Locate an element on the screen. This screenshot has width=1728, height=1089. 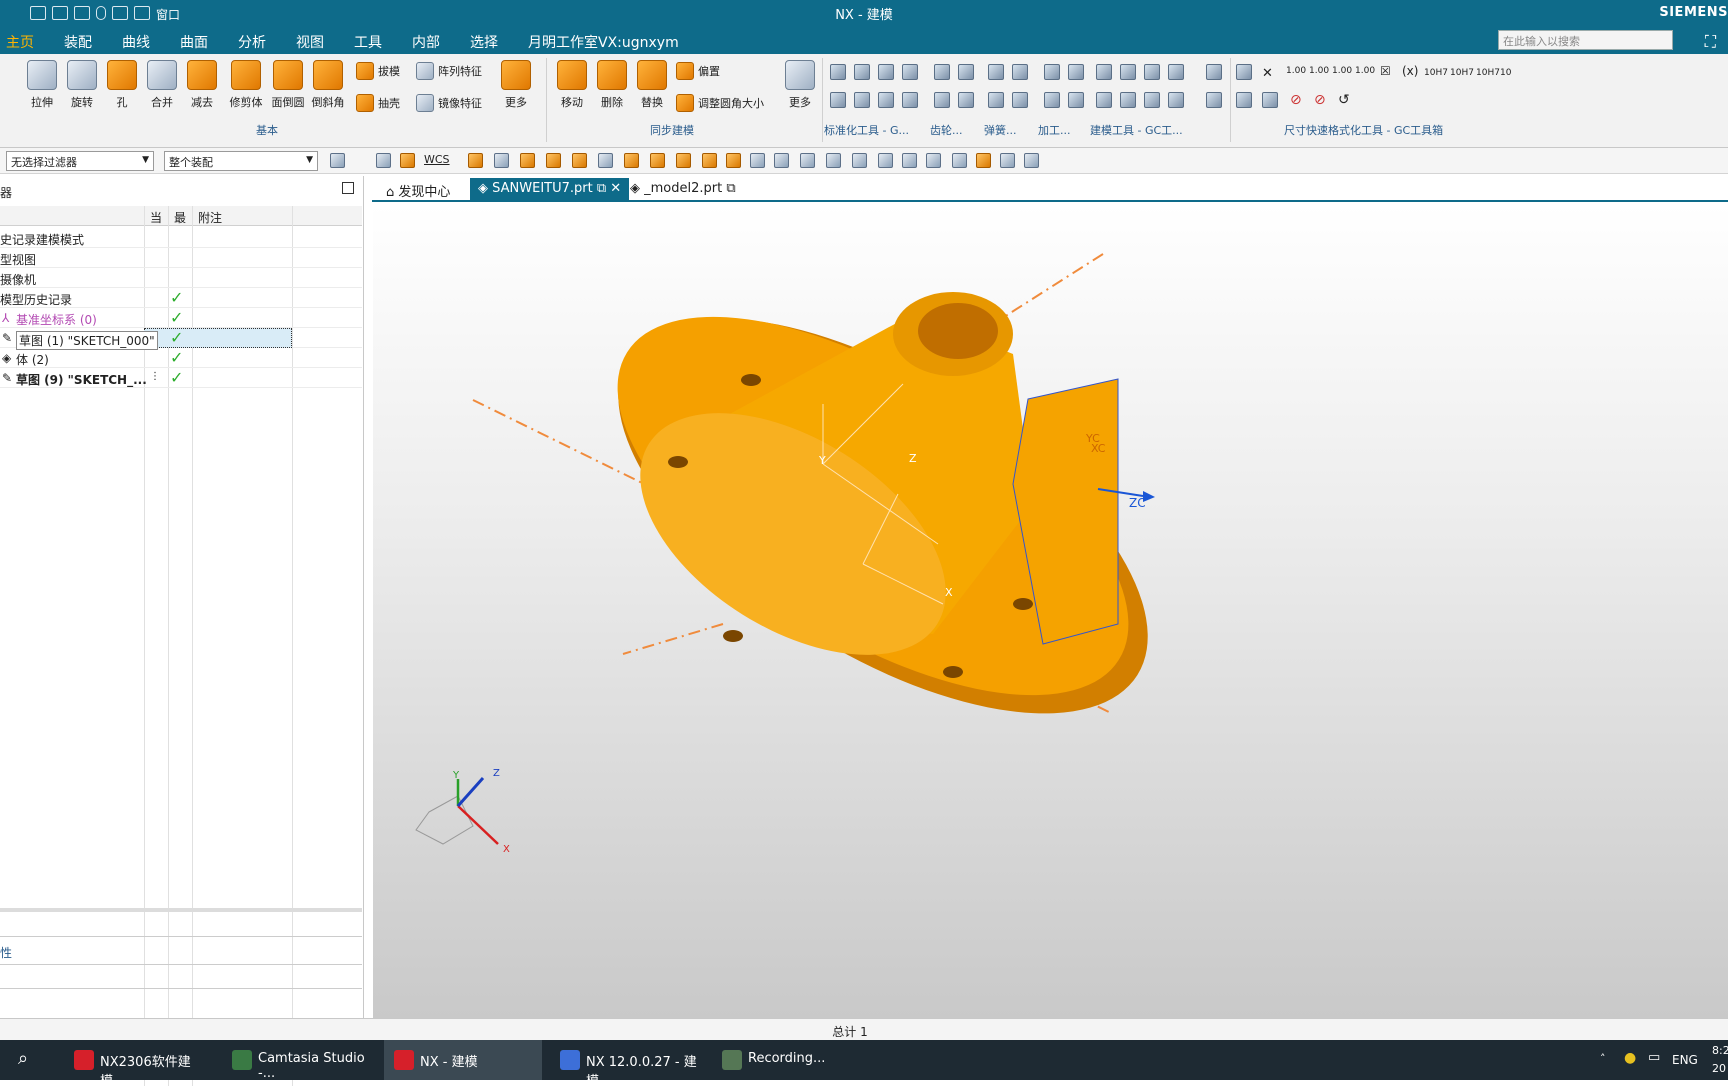
more-sync-button: 更多 is located at coordinates (800, 85).